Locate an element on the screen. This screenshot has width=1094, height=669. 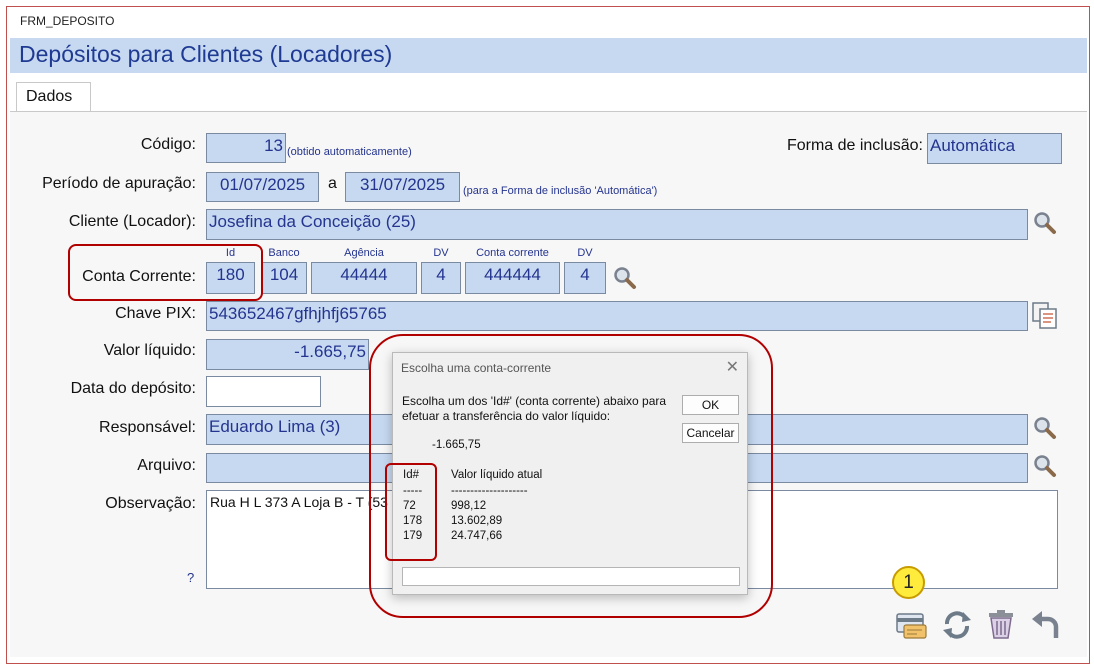
valor-label: Valor líquido: is located at coordinates (149, 350).